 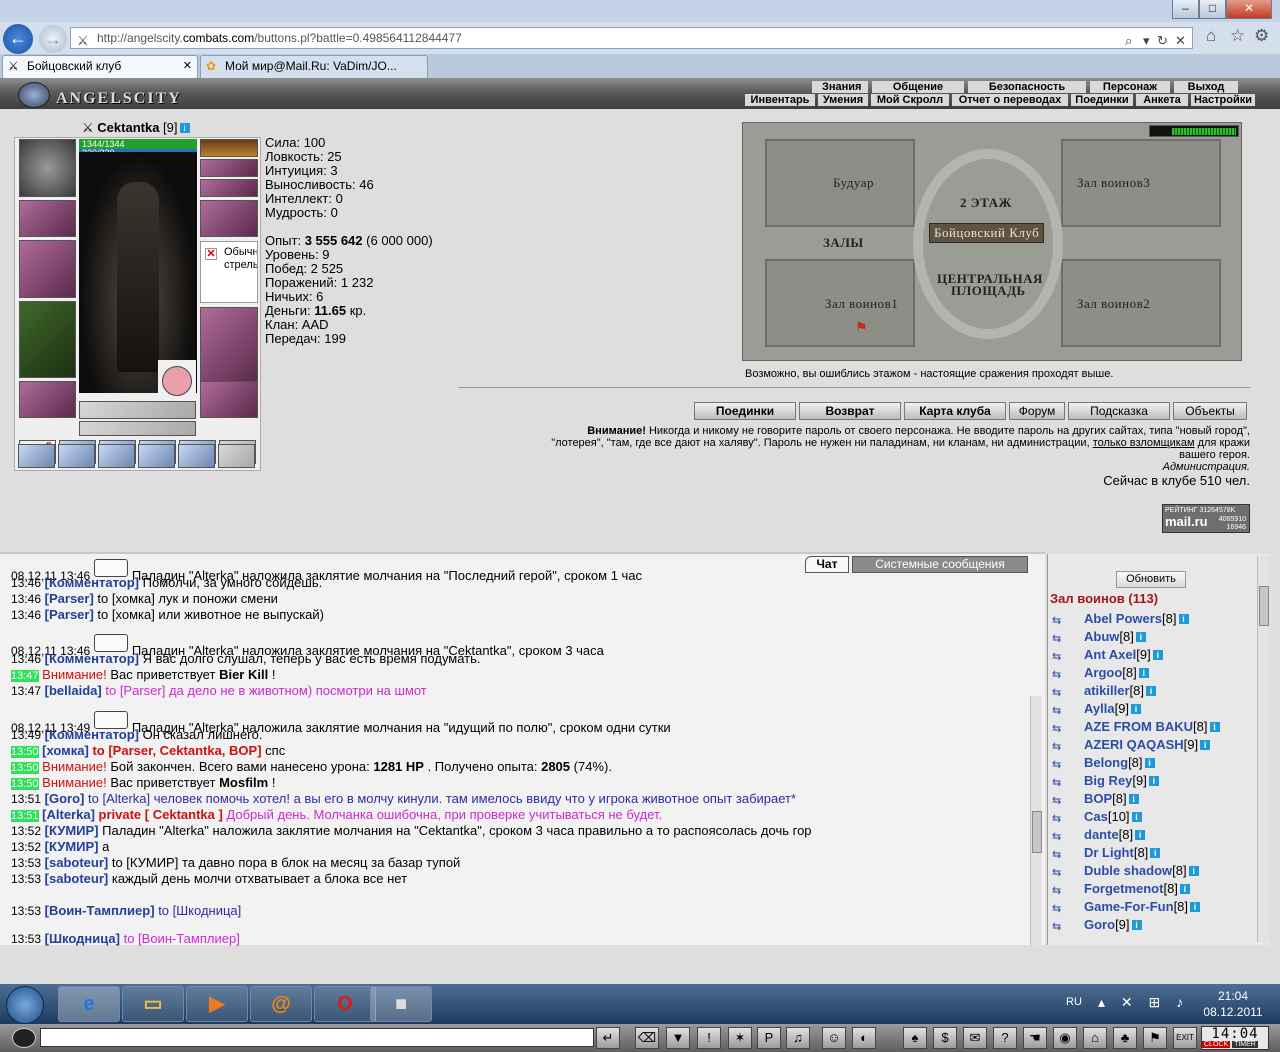 I want to click on ie-task-icon: e, so click(x=89, y=1004).